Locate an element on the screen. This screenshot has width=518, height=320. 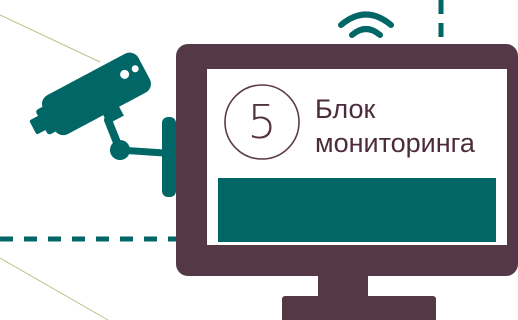
block-label-line-2: мониторинга is located at coordinates (395, 143).